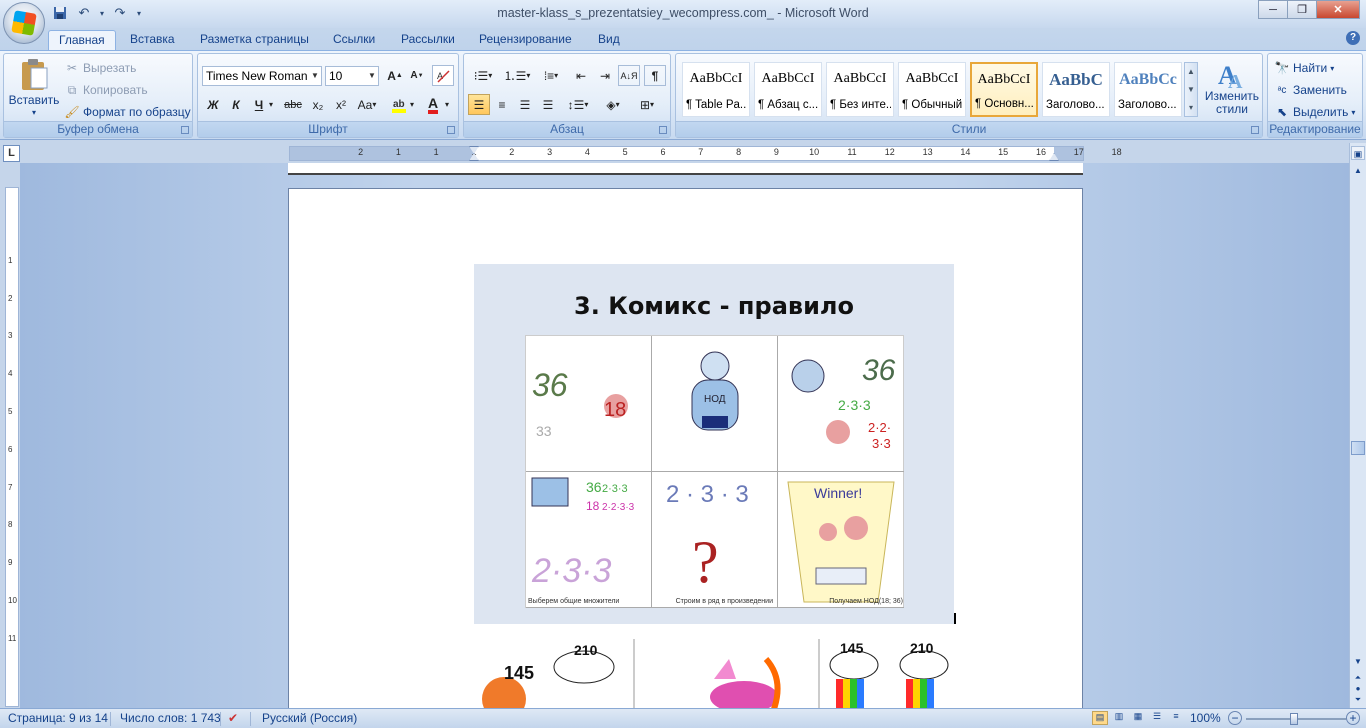 The image size is (1366, 728). I want to click on styles-scroll-up-icon: ▲, so click(1191, 72).